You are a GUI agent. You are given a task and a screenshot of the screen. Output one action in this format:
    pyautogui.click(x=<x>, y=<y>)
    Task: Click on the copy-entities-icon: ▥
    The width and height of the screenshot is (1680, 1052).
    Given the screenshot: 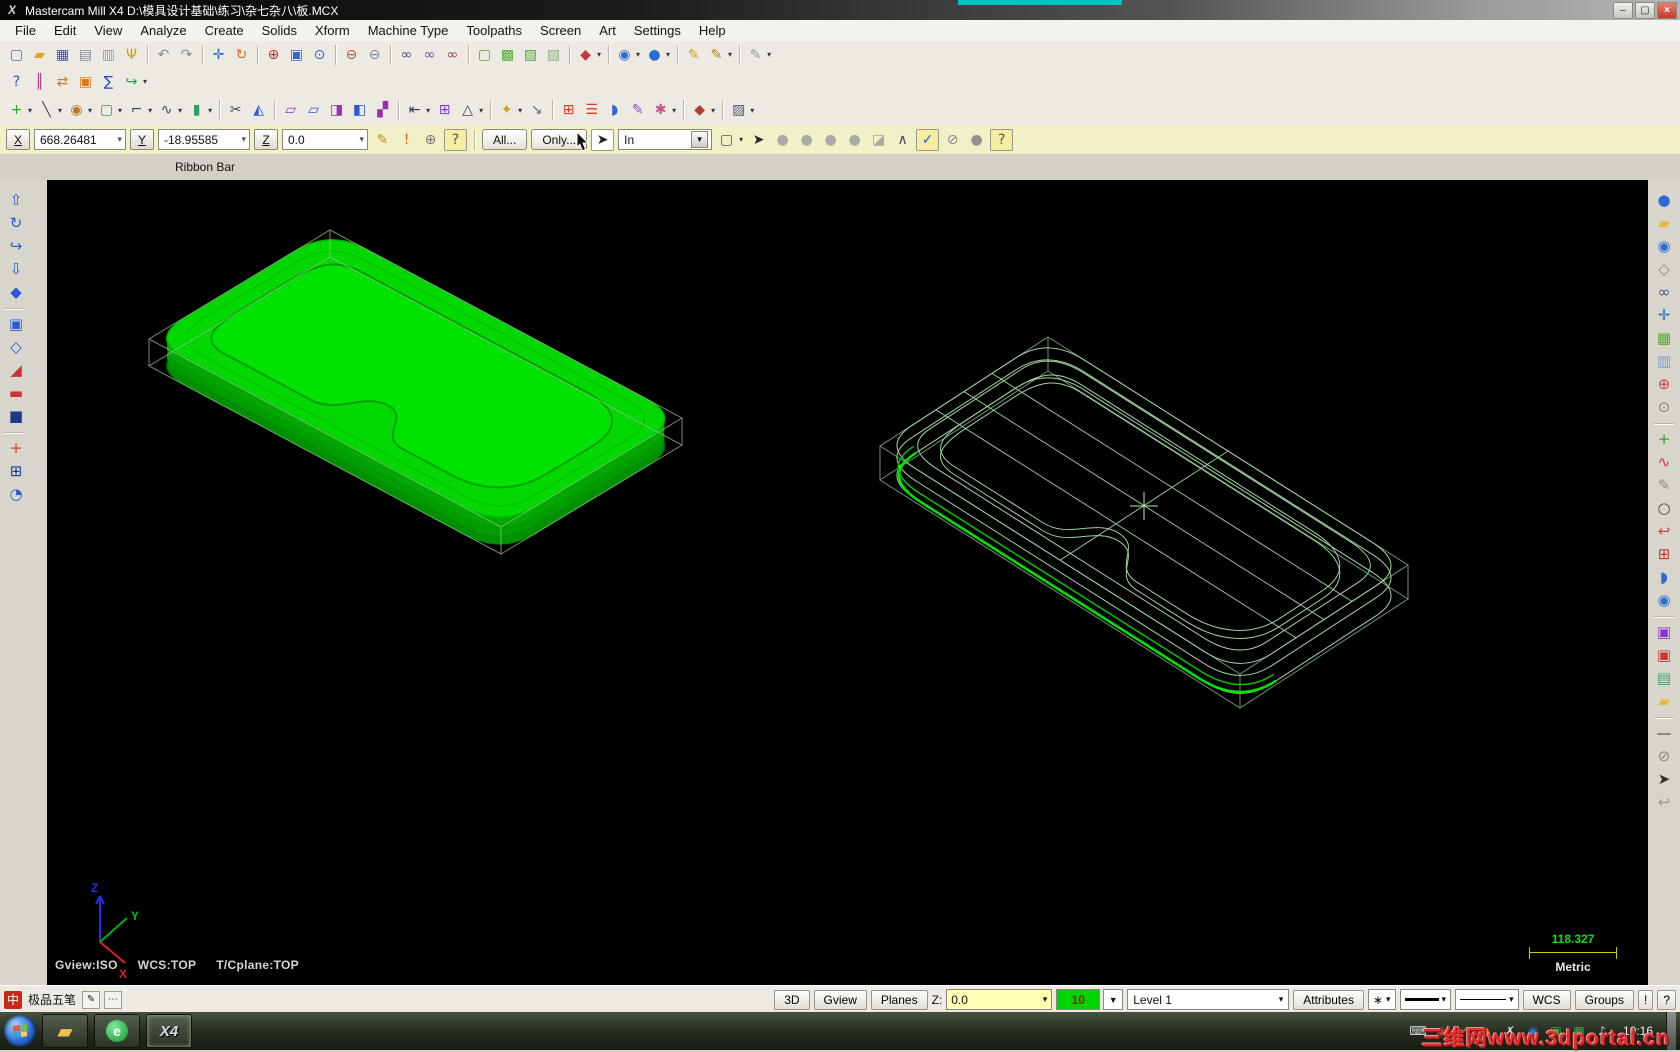 What is the action you would take?
    pyautogui.click(x=1664, y=361)
    